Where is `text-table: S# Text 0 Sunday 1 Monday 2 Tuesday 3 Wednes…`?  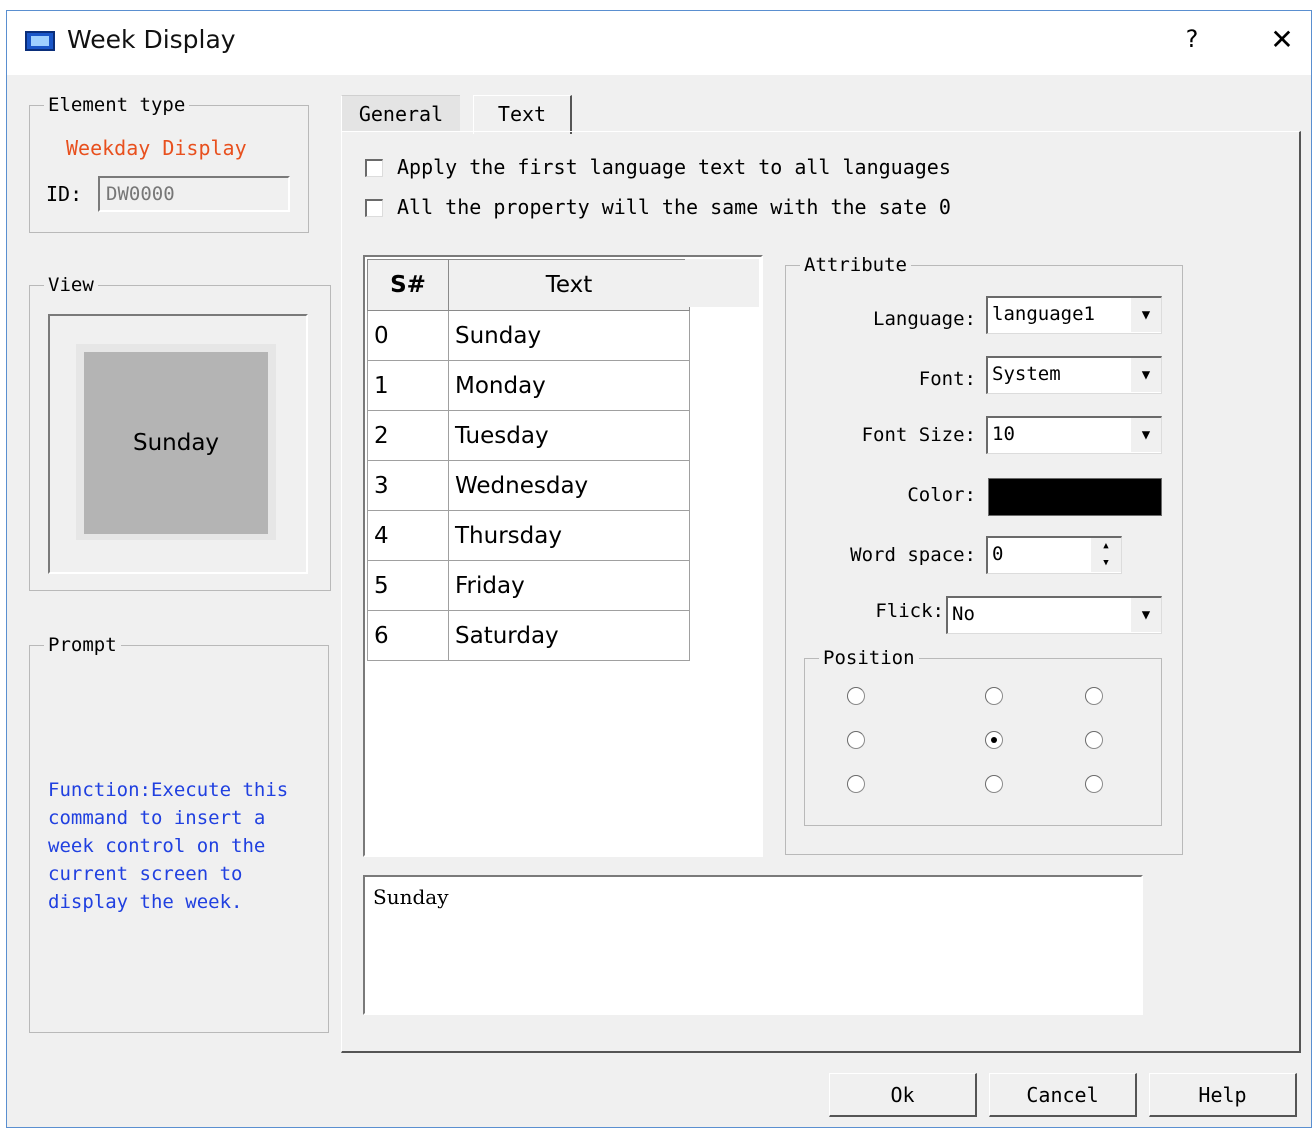
text-table: S# Text 0 Sunday 1 Monday 2 Tuesday 3 Wednes… is located at coordinates (528, 460).